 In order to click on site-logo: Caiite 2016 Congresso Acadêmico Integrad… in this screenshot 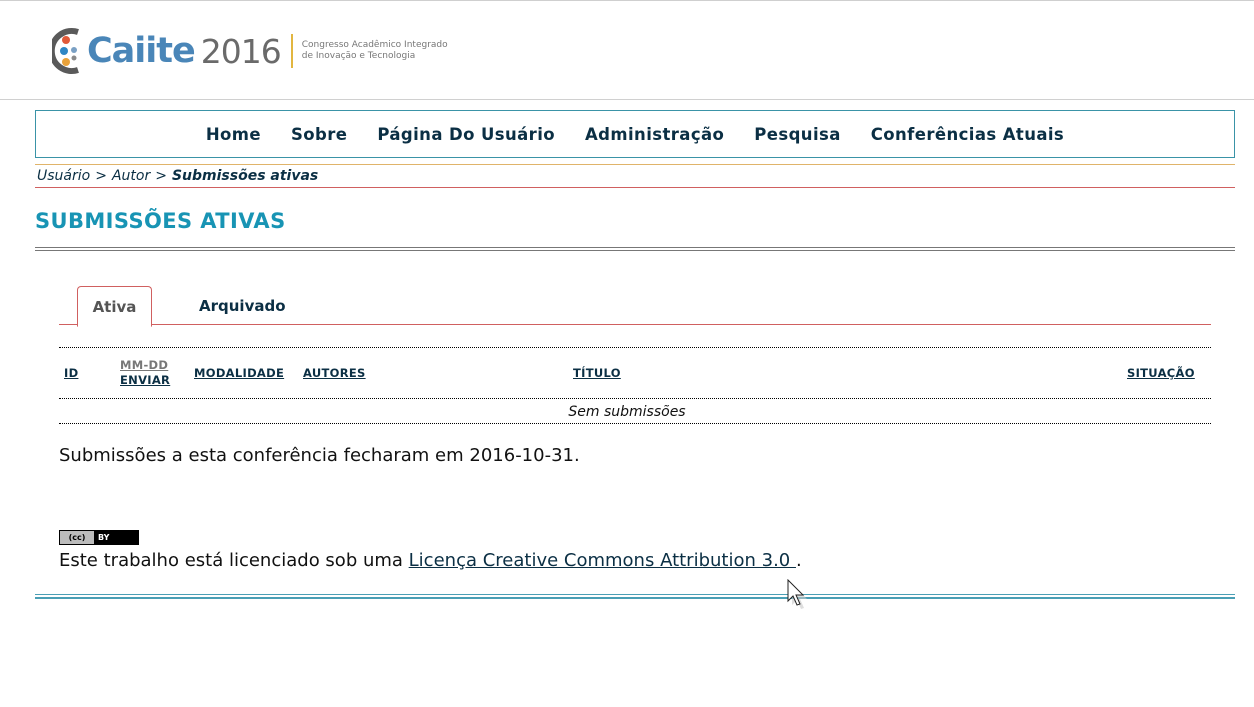, I will do `click(250, 51)`.